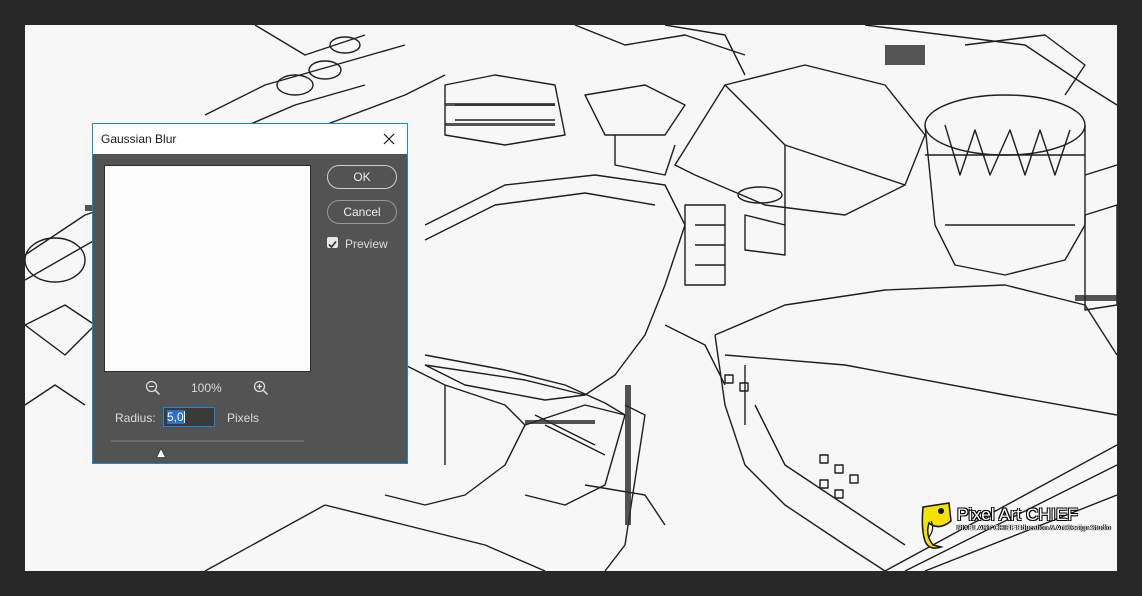  I want to click on zoom-in-button, so click(261, 388).